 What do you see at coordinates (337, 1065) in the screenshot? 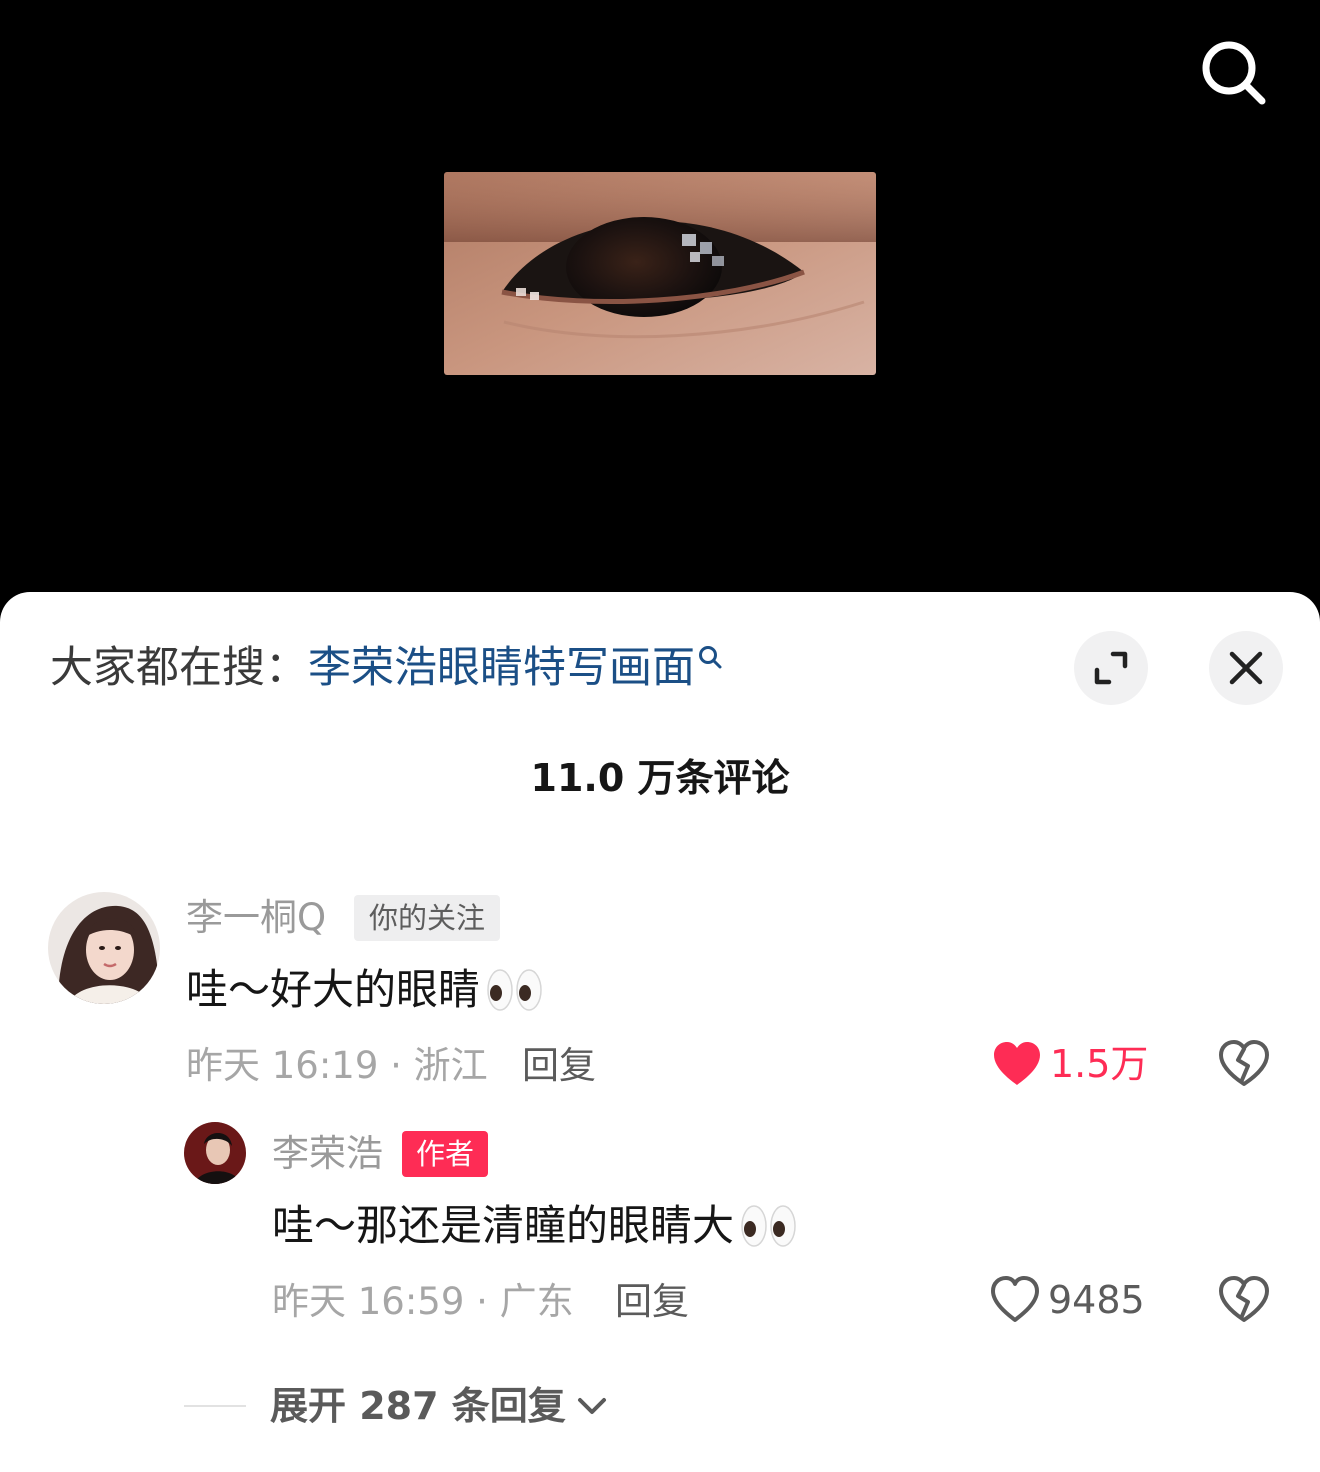
I see `comment-time-location: 昨天 16:19 · 浙江` at bounding box center [337, 1065].